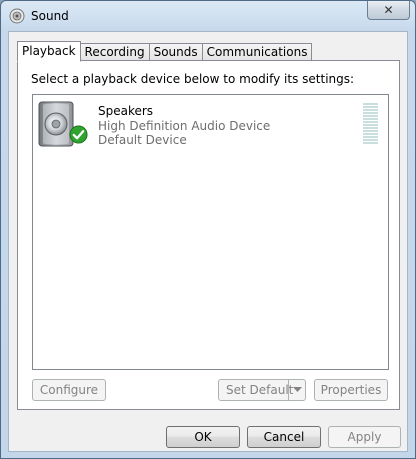  I want to click on volume-level-meter, so click(370, 124).